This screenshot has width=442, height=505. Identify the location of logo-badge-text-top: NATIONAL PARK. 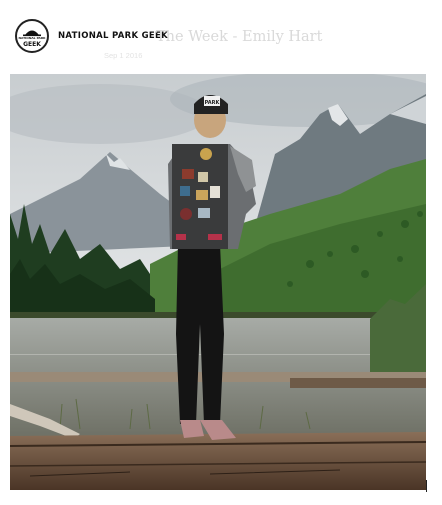
(32, 38).